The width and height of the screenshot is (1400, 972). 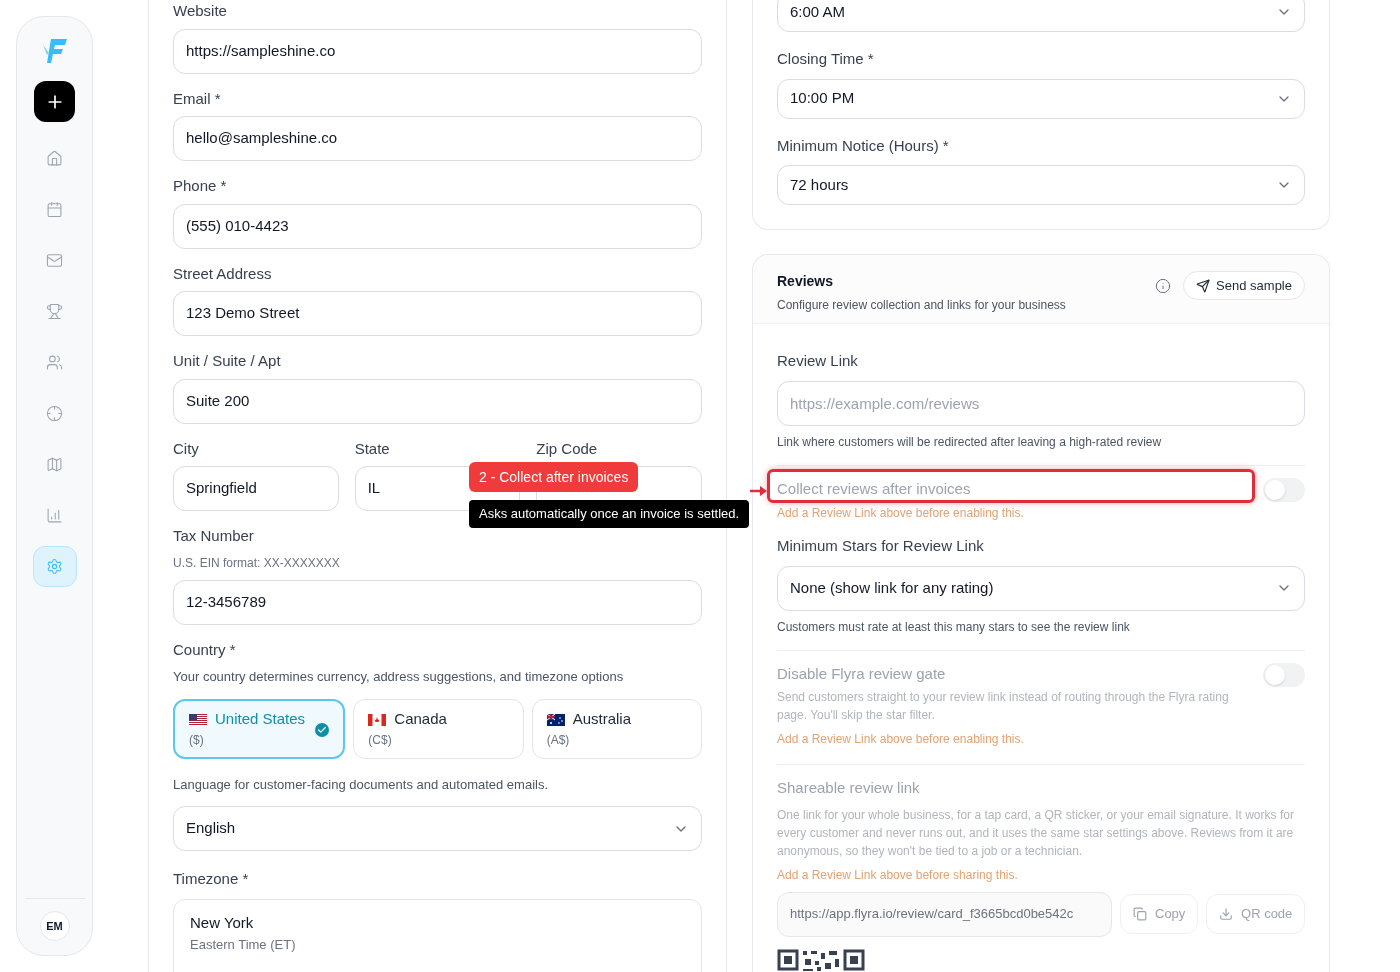 I want to click on input-field: Suite 200, so click(x=437, y=401).